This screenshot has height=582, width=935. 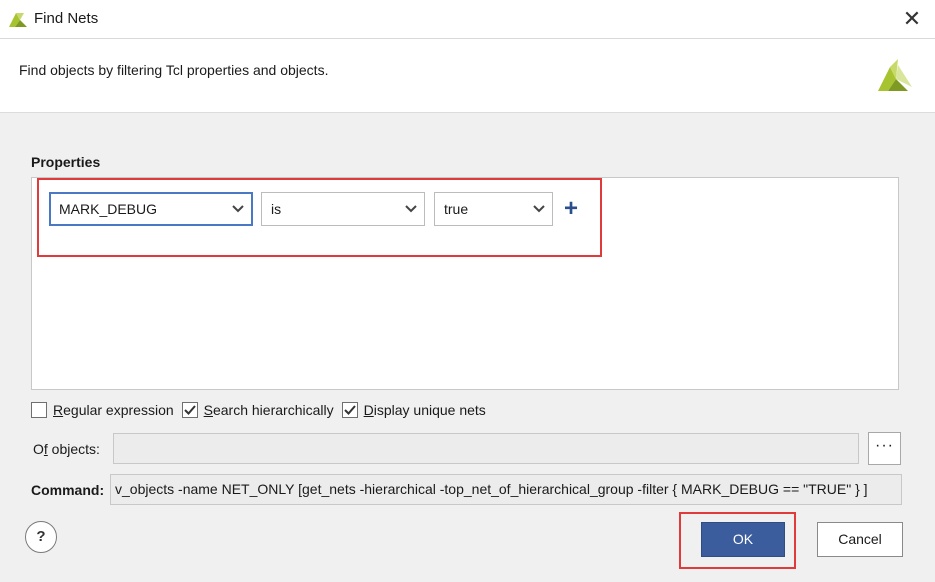 What do you see at coordinates (268, 410) in the screenshot?
I see `search-hierarchically-label: Search hierarchically` at bounding box center [268, 410].